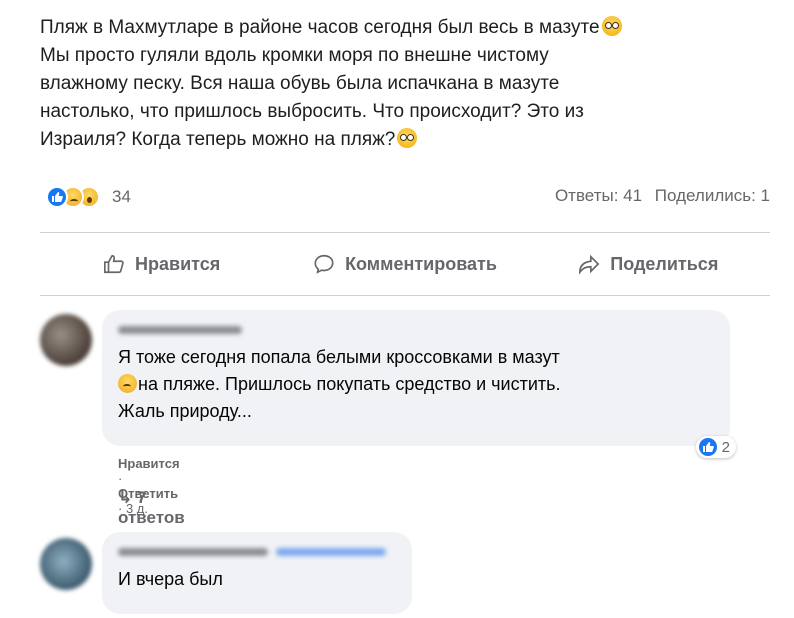  Describe the element at coordinates (170, 579) in the screenshot. I see `comment-text: И вчера был` at that location.